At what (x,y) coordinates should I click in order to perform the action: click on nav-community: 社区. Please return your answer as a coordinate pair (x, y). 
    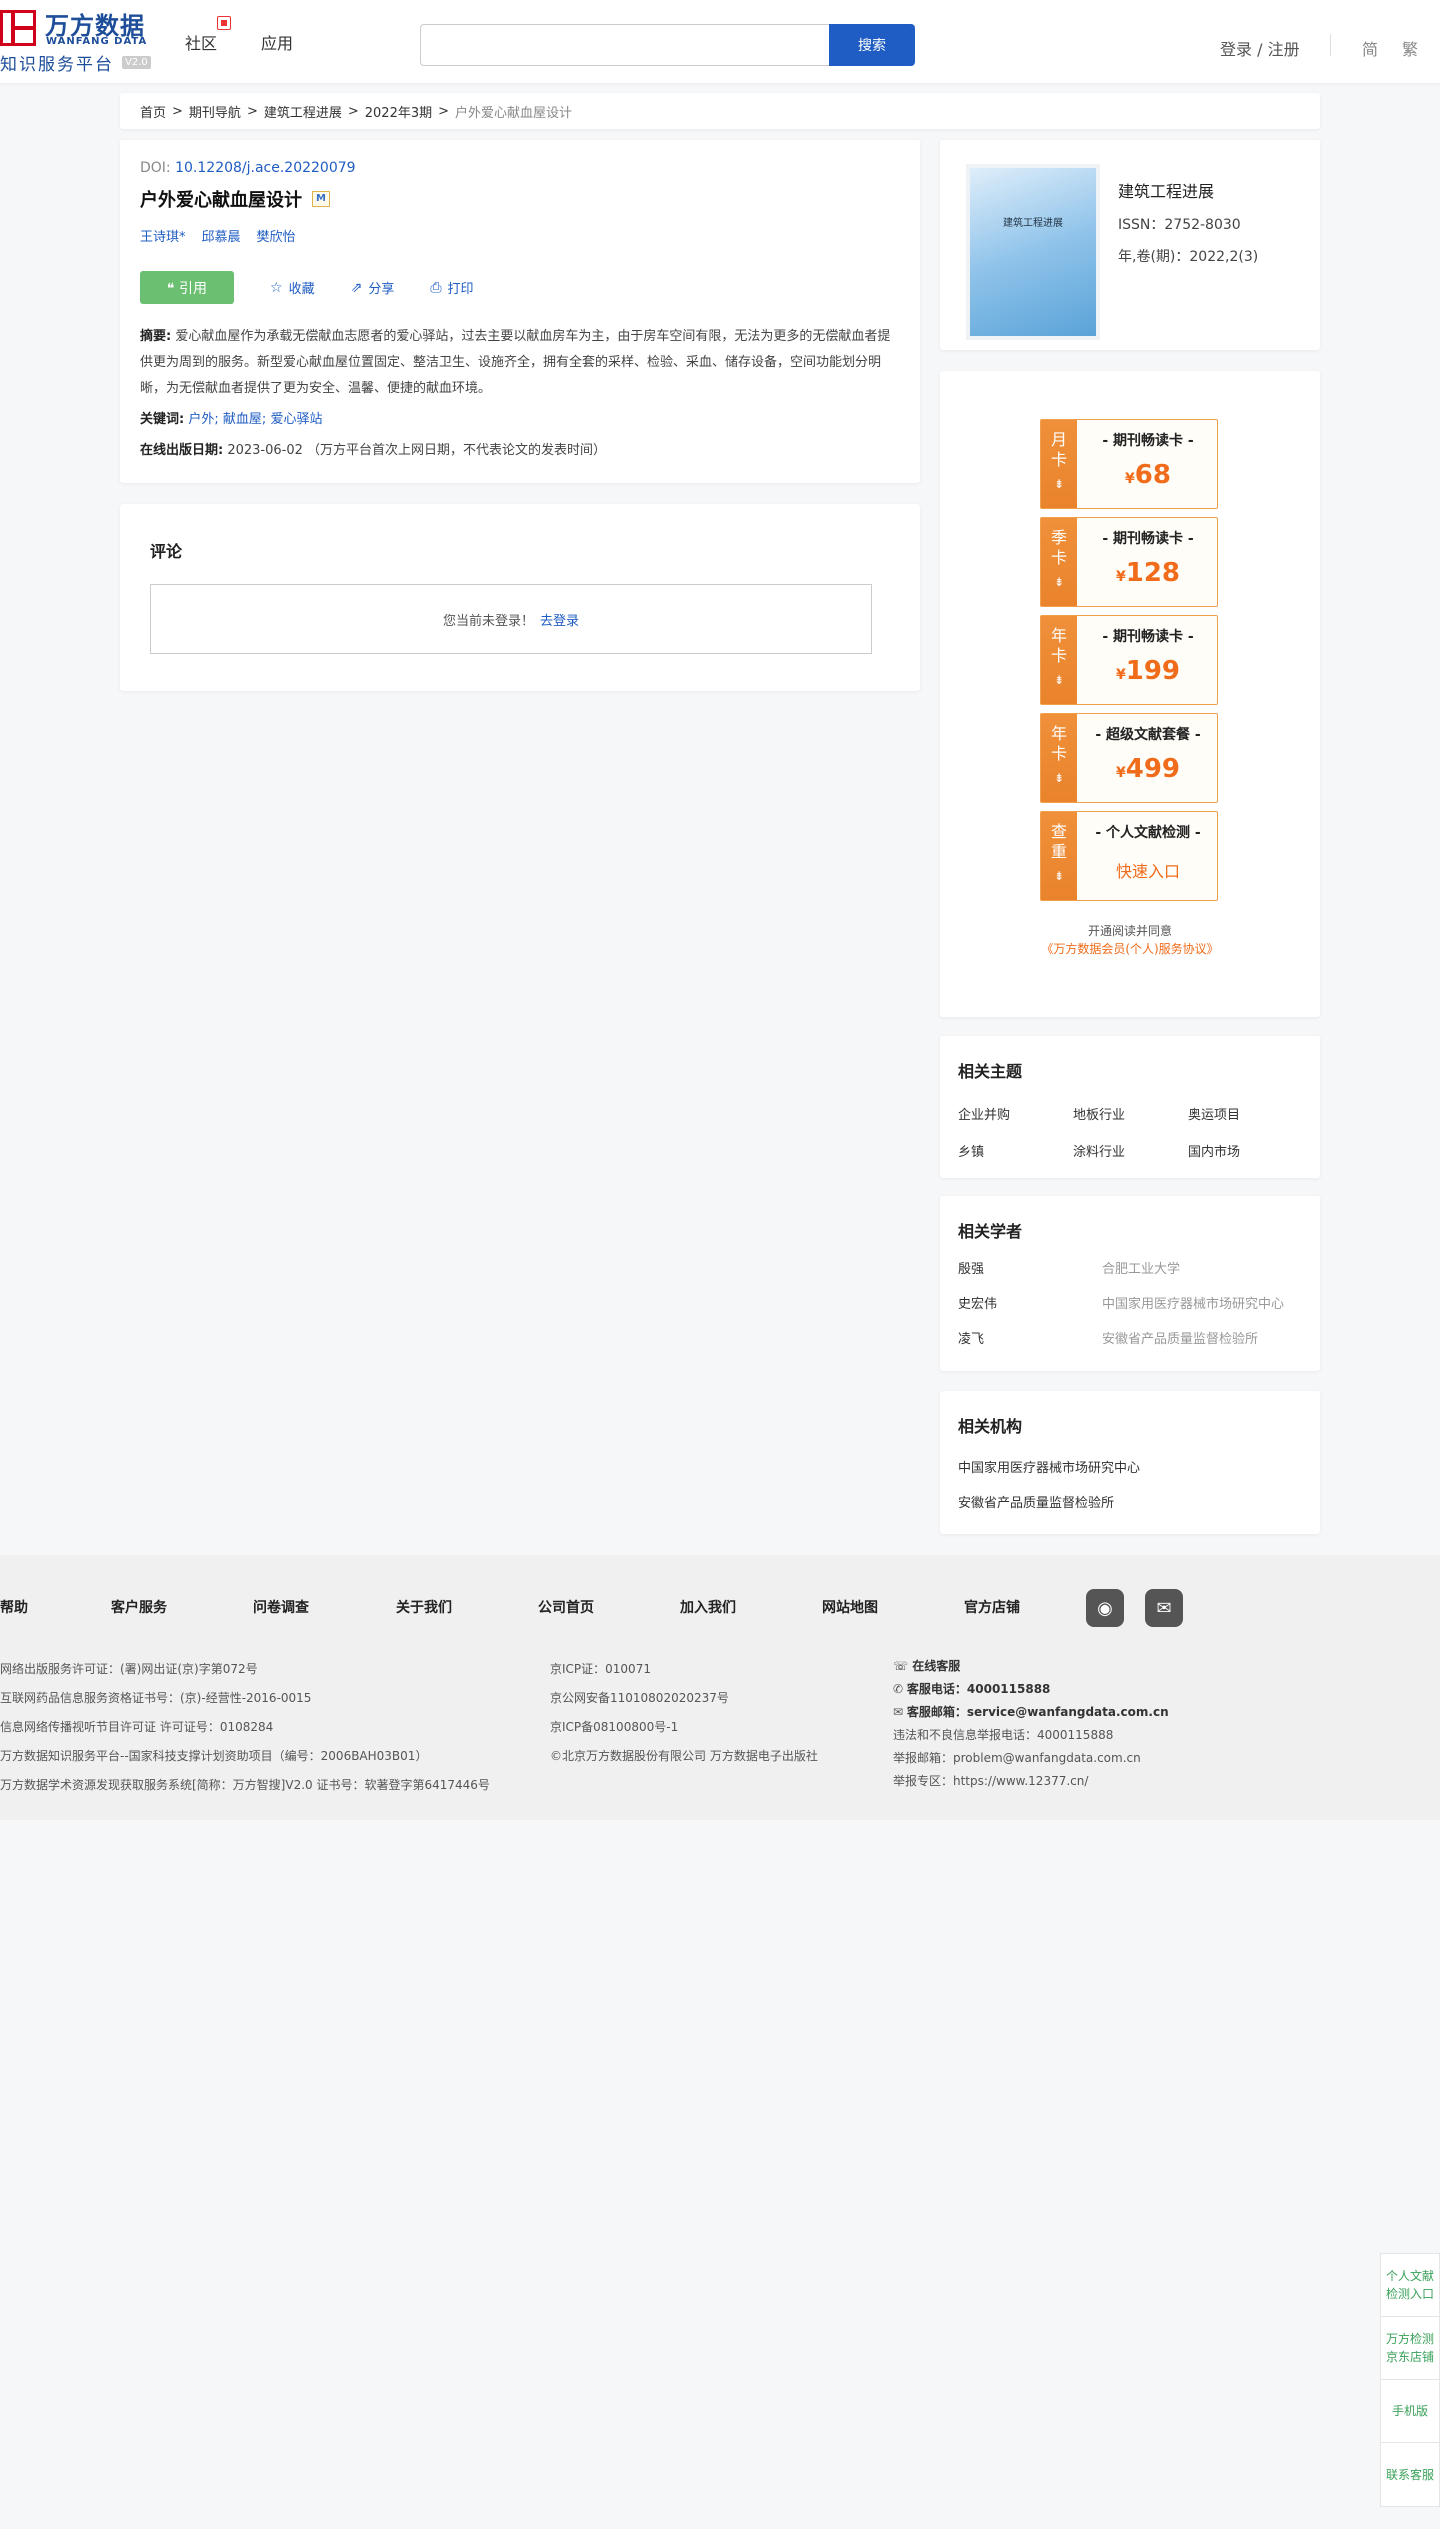
    Looking at the image, I should click on (201, 42).